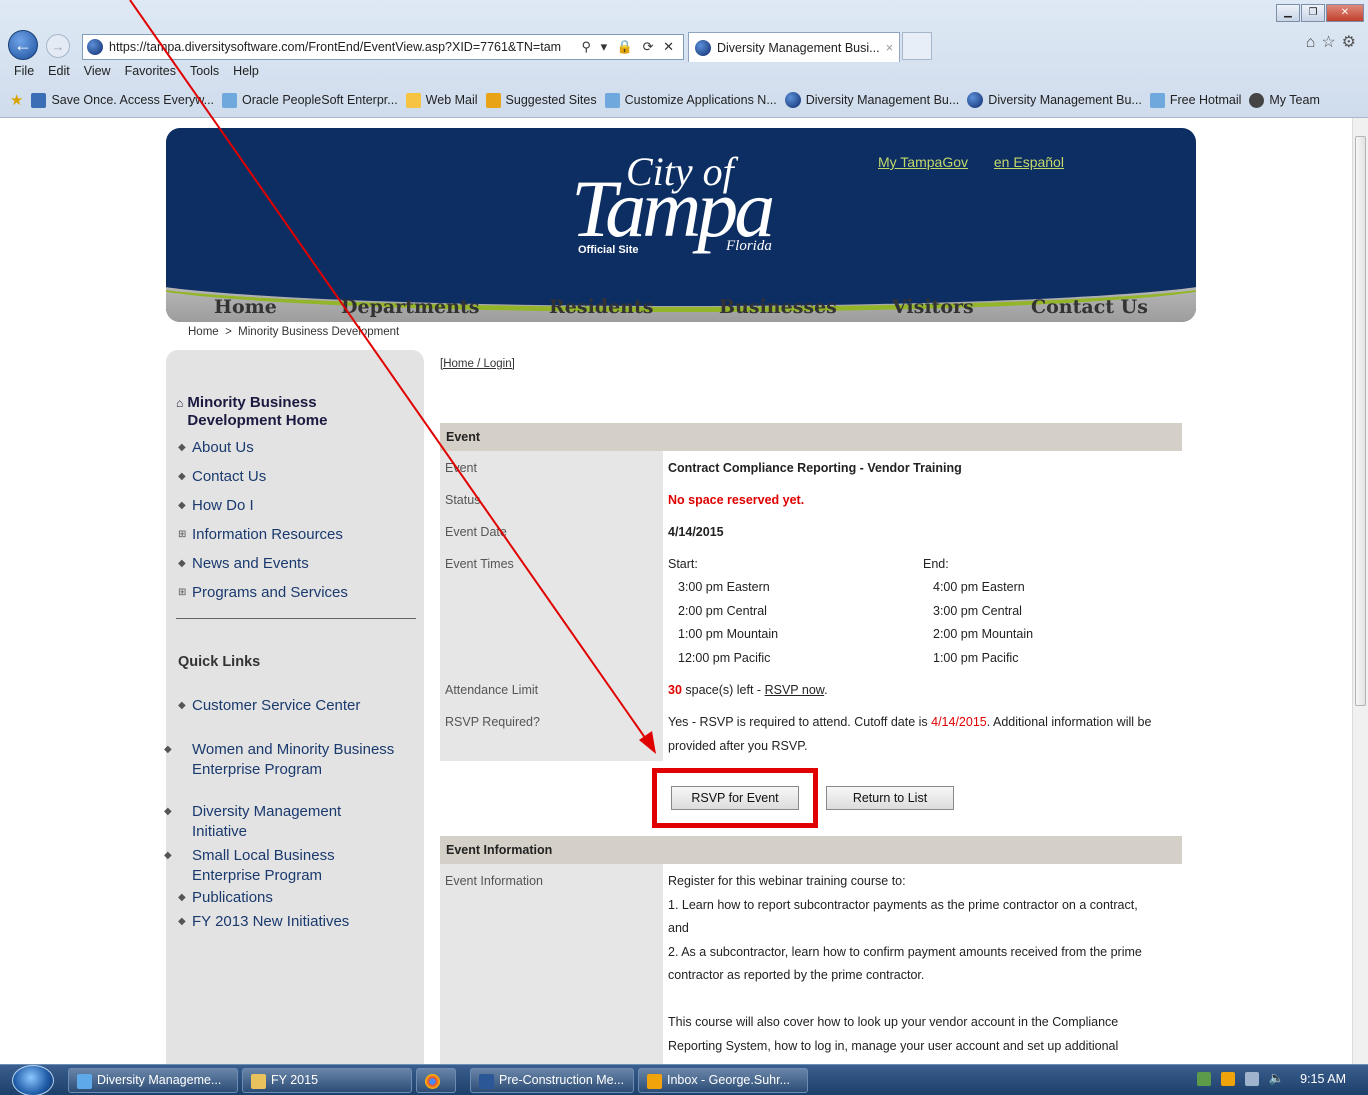  What do you see at coordinates (243, 564) in the screenshot?
I see `sidebar-item-news-events: ◆ News and Events` at bounding box center [243, 564].